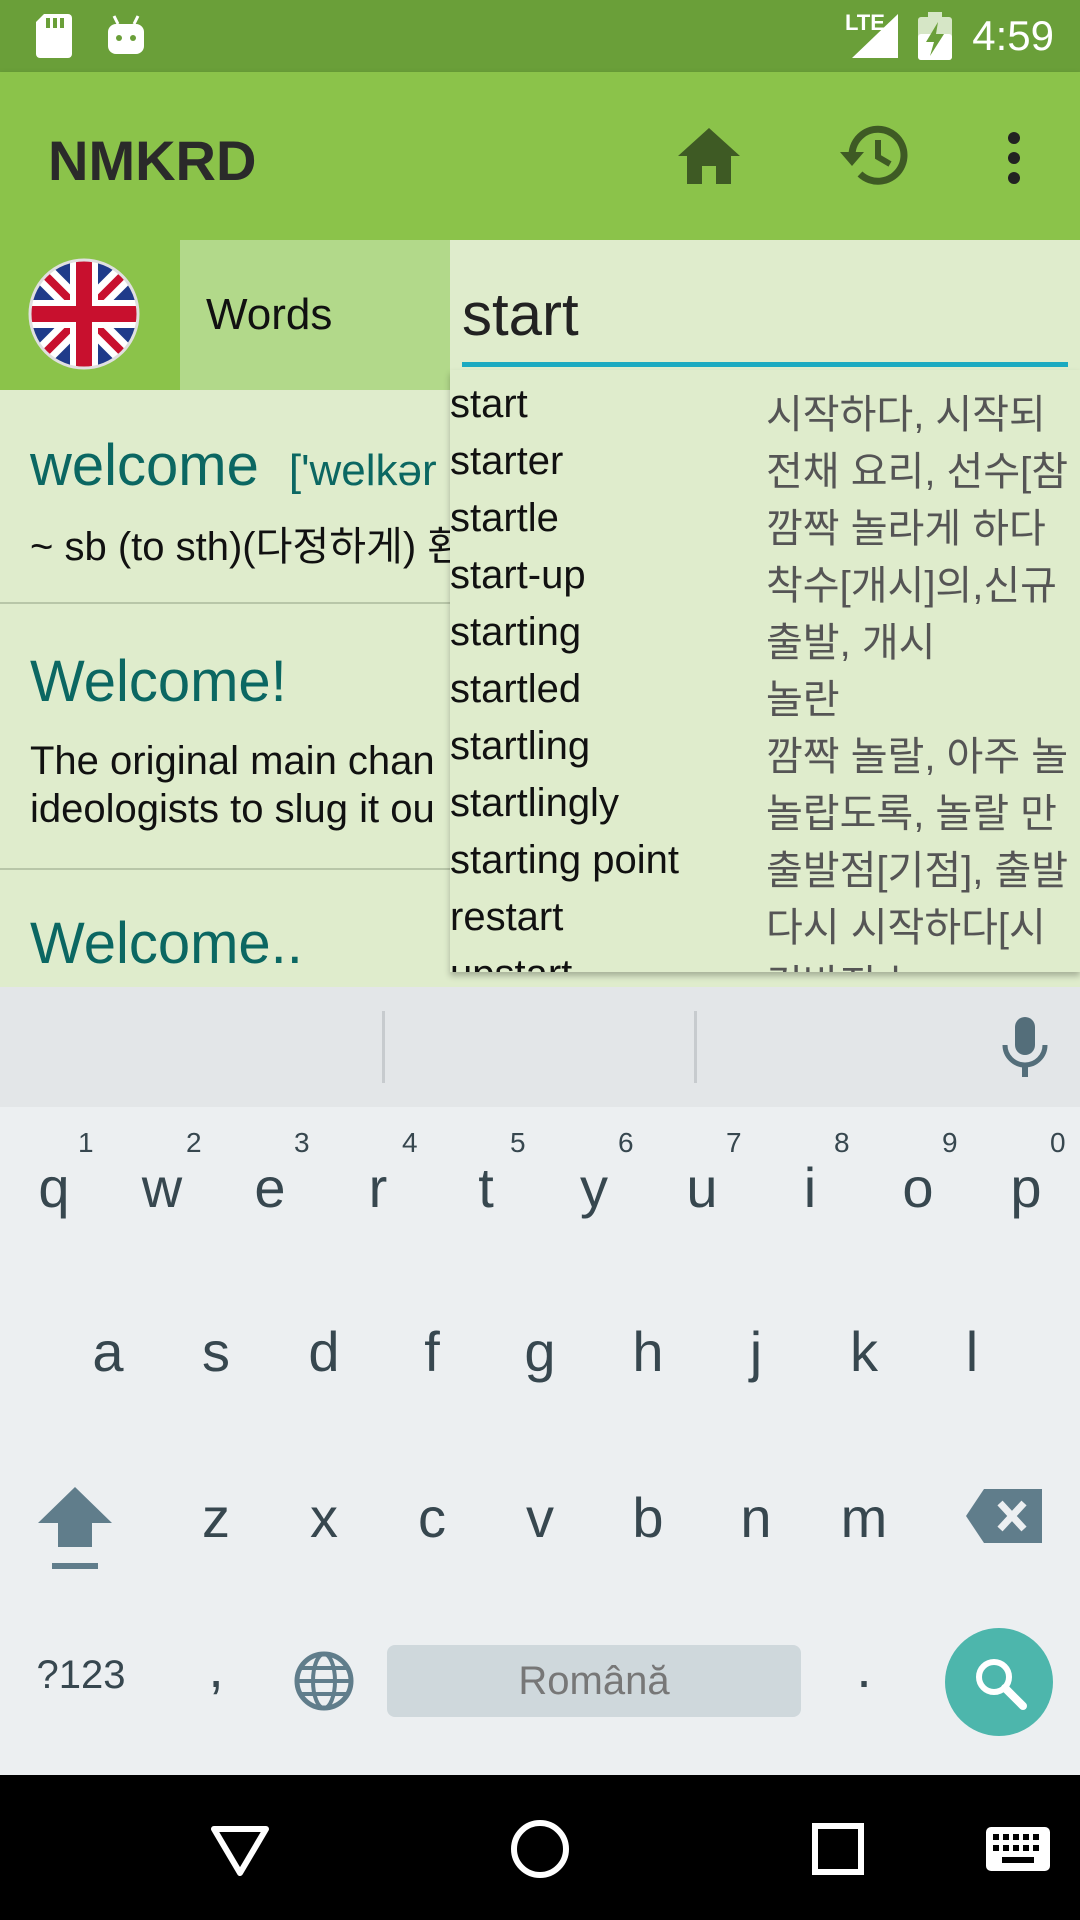 The height and width of the screenshot is (1920, 1080). Describe the element at coordinates (324, 1351) in the screenshot. I see `key-d: d` at that location.